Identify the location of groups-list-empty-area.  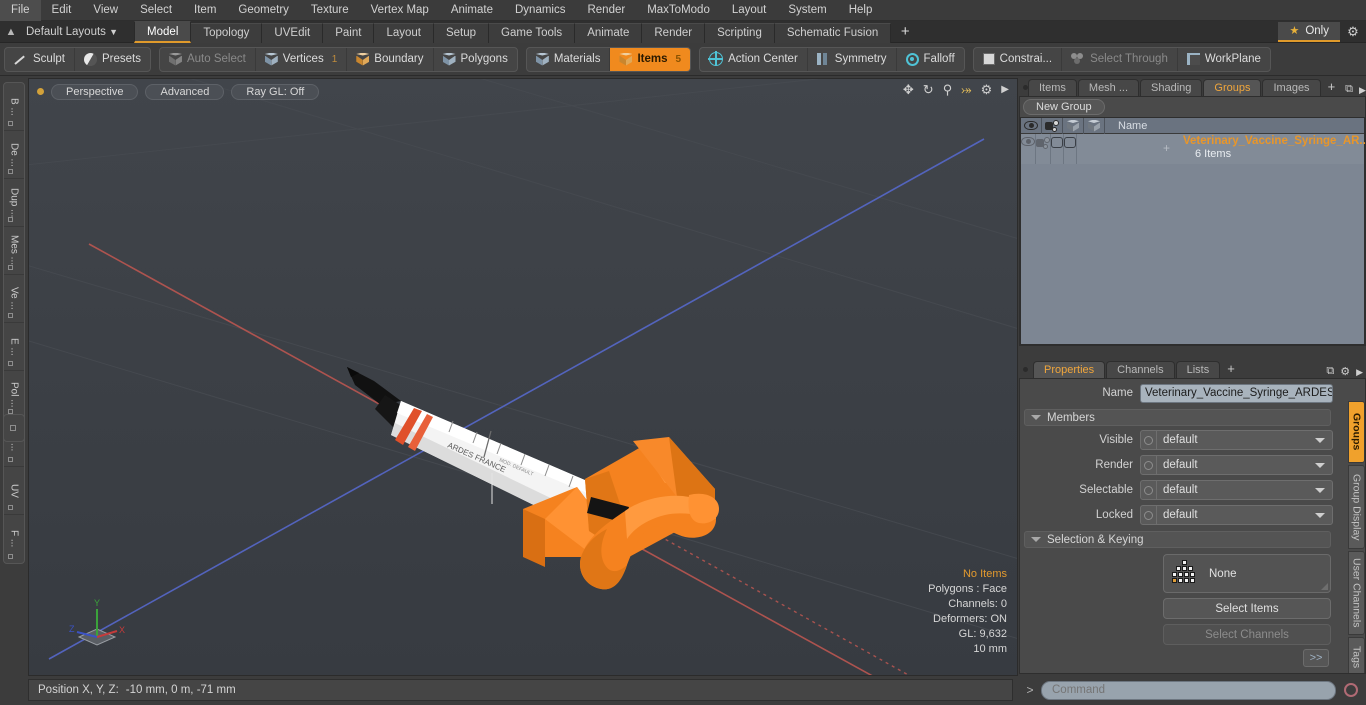
(1192, 254).